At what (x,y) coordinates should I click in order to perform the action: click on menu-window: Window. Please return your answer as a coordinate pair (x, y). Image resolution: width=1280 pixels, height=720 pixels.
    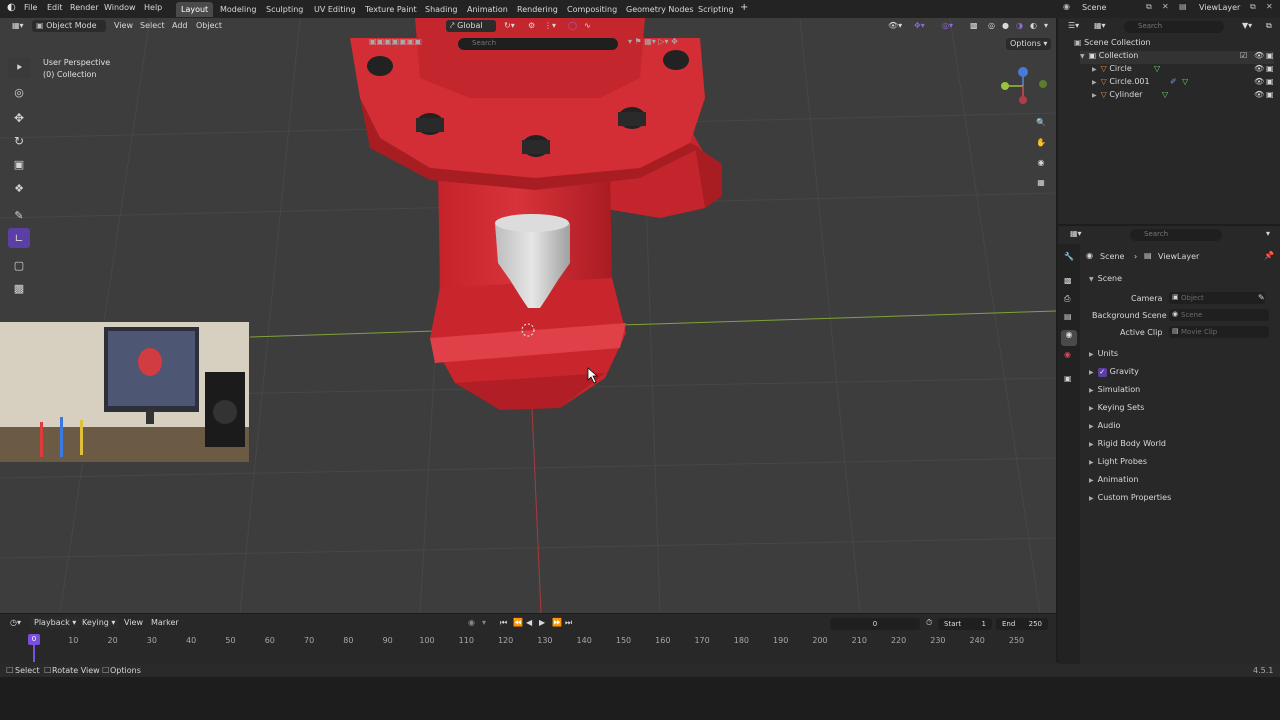
    Looking at the image, I should click on (120, 7).